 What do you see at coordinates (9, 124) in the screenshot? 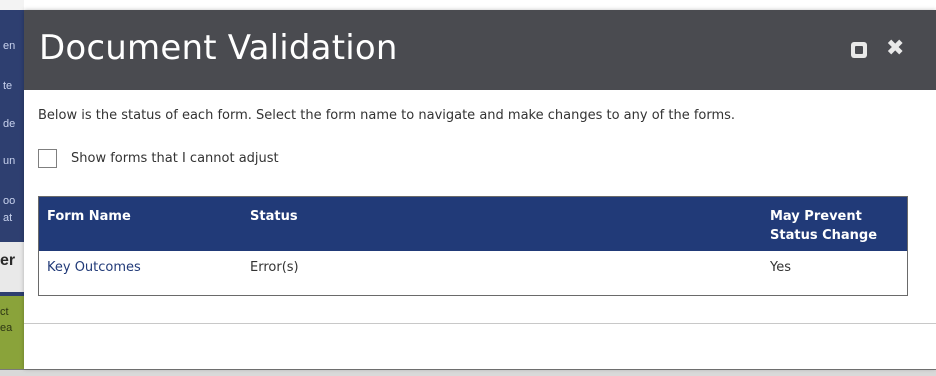
I see `background-text: de` at bounding box center [9, 124].